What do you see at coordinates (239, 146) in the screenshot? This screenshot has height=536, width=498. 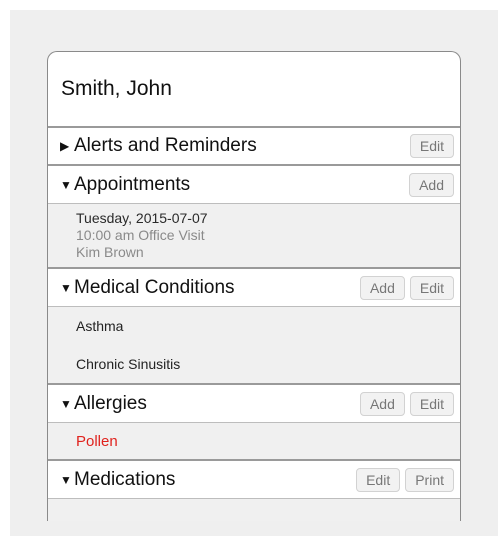 I see `section-title: Alerts and Reminders` at bounding box center [239, 146].